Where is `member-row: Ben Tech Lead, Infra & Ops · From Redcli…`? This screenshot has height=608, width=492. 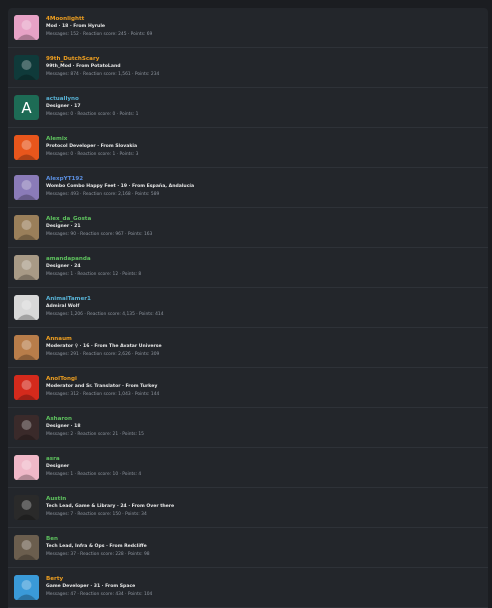 member-row: Ben Tech Lead, Infra & Ops · From Redcli… is located at coordinates (248, 548).